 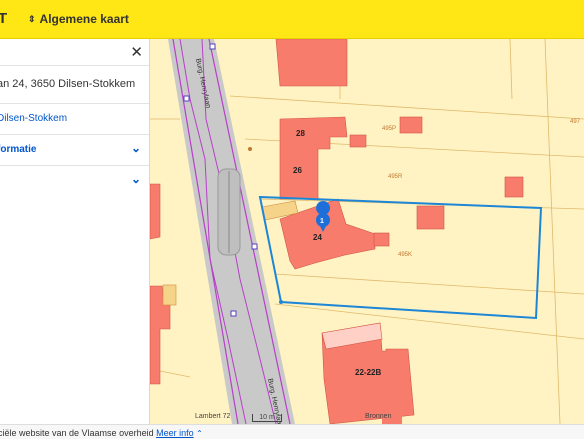 I want to click on accordion-label: formatie, so click(x=18, y=149).